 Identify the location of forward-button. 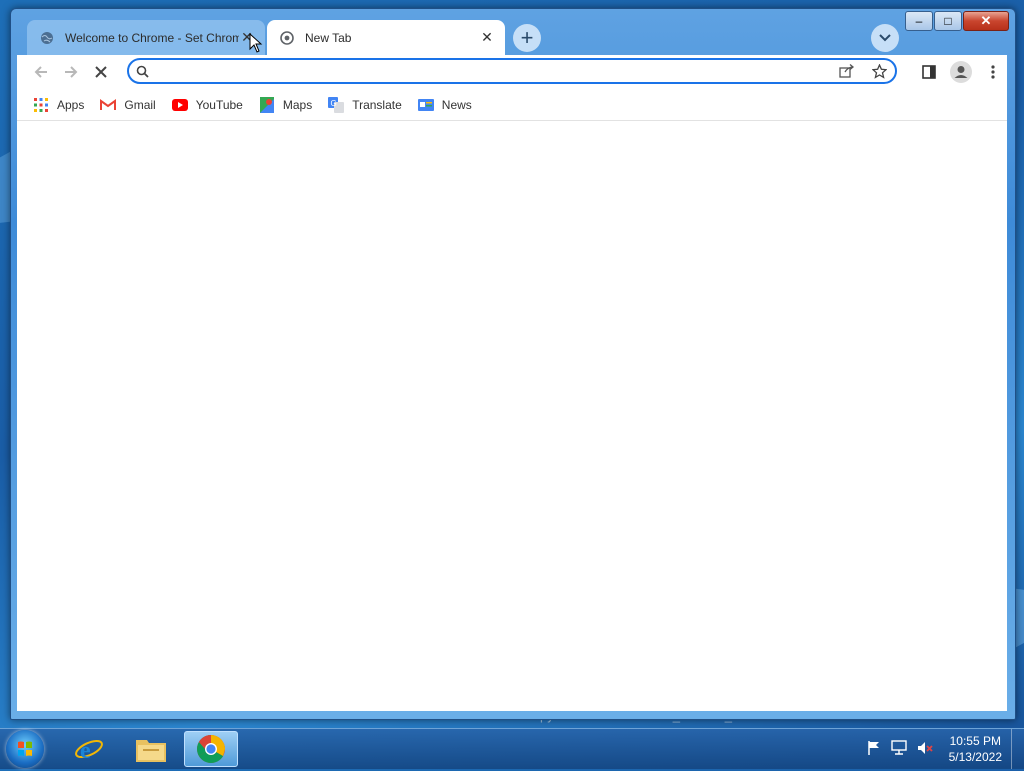
(71, 72).